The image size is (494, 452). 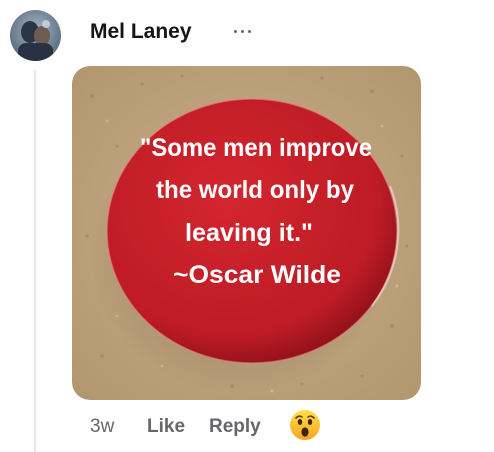 I want to click on author-avatar, so click(x=35, y=35).